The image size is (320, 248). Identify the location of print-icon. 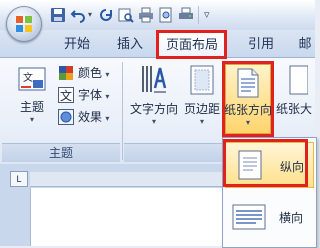
(146, 15).